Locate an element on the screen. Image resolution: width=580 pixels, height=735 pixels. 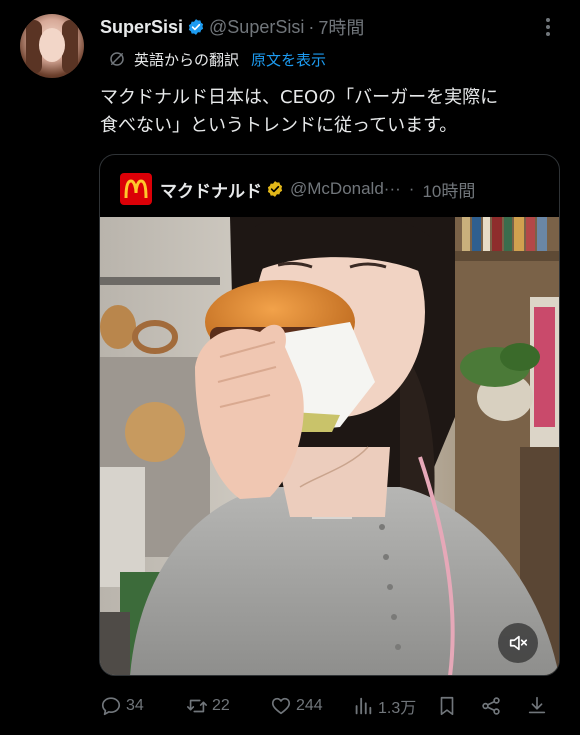
avatar-face is located at coordinates (52, 45).